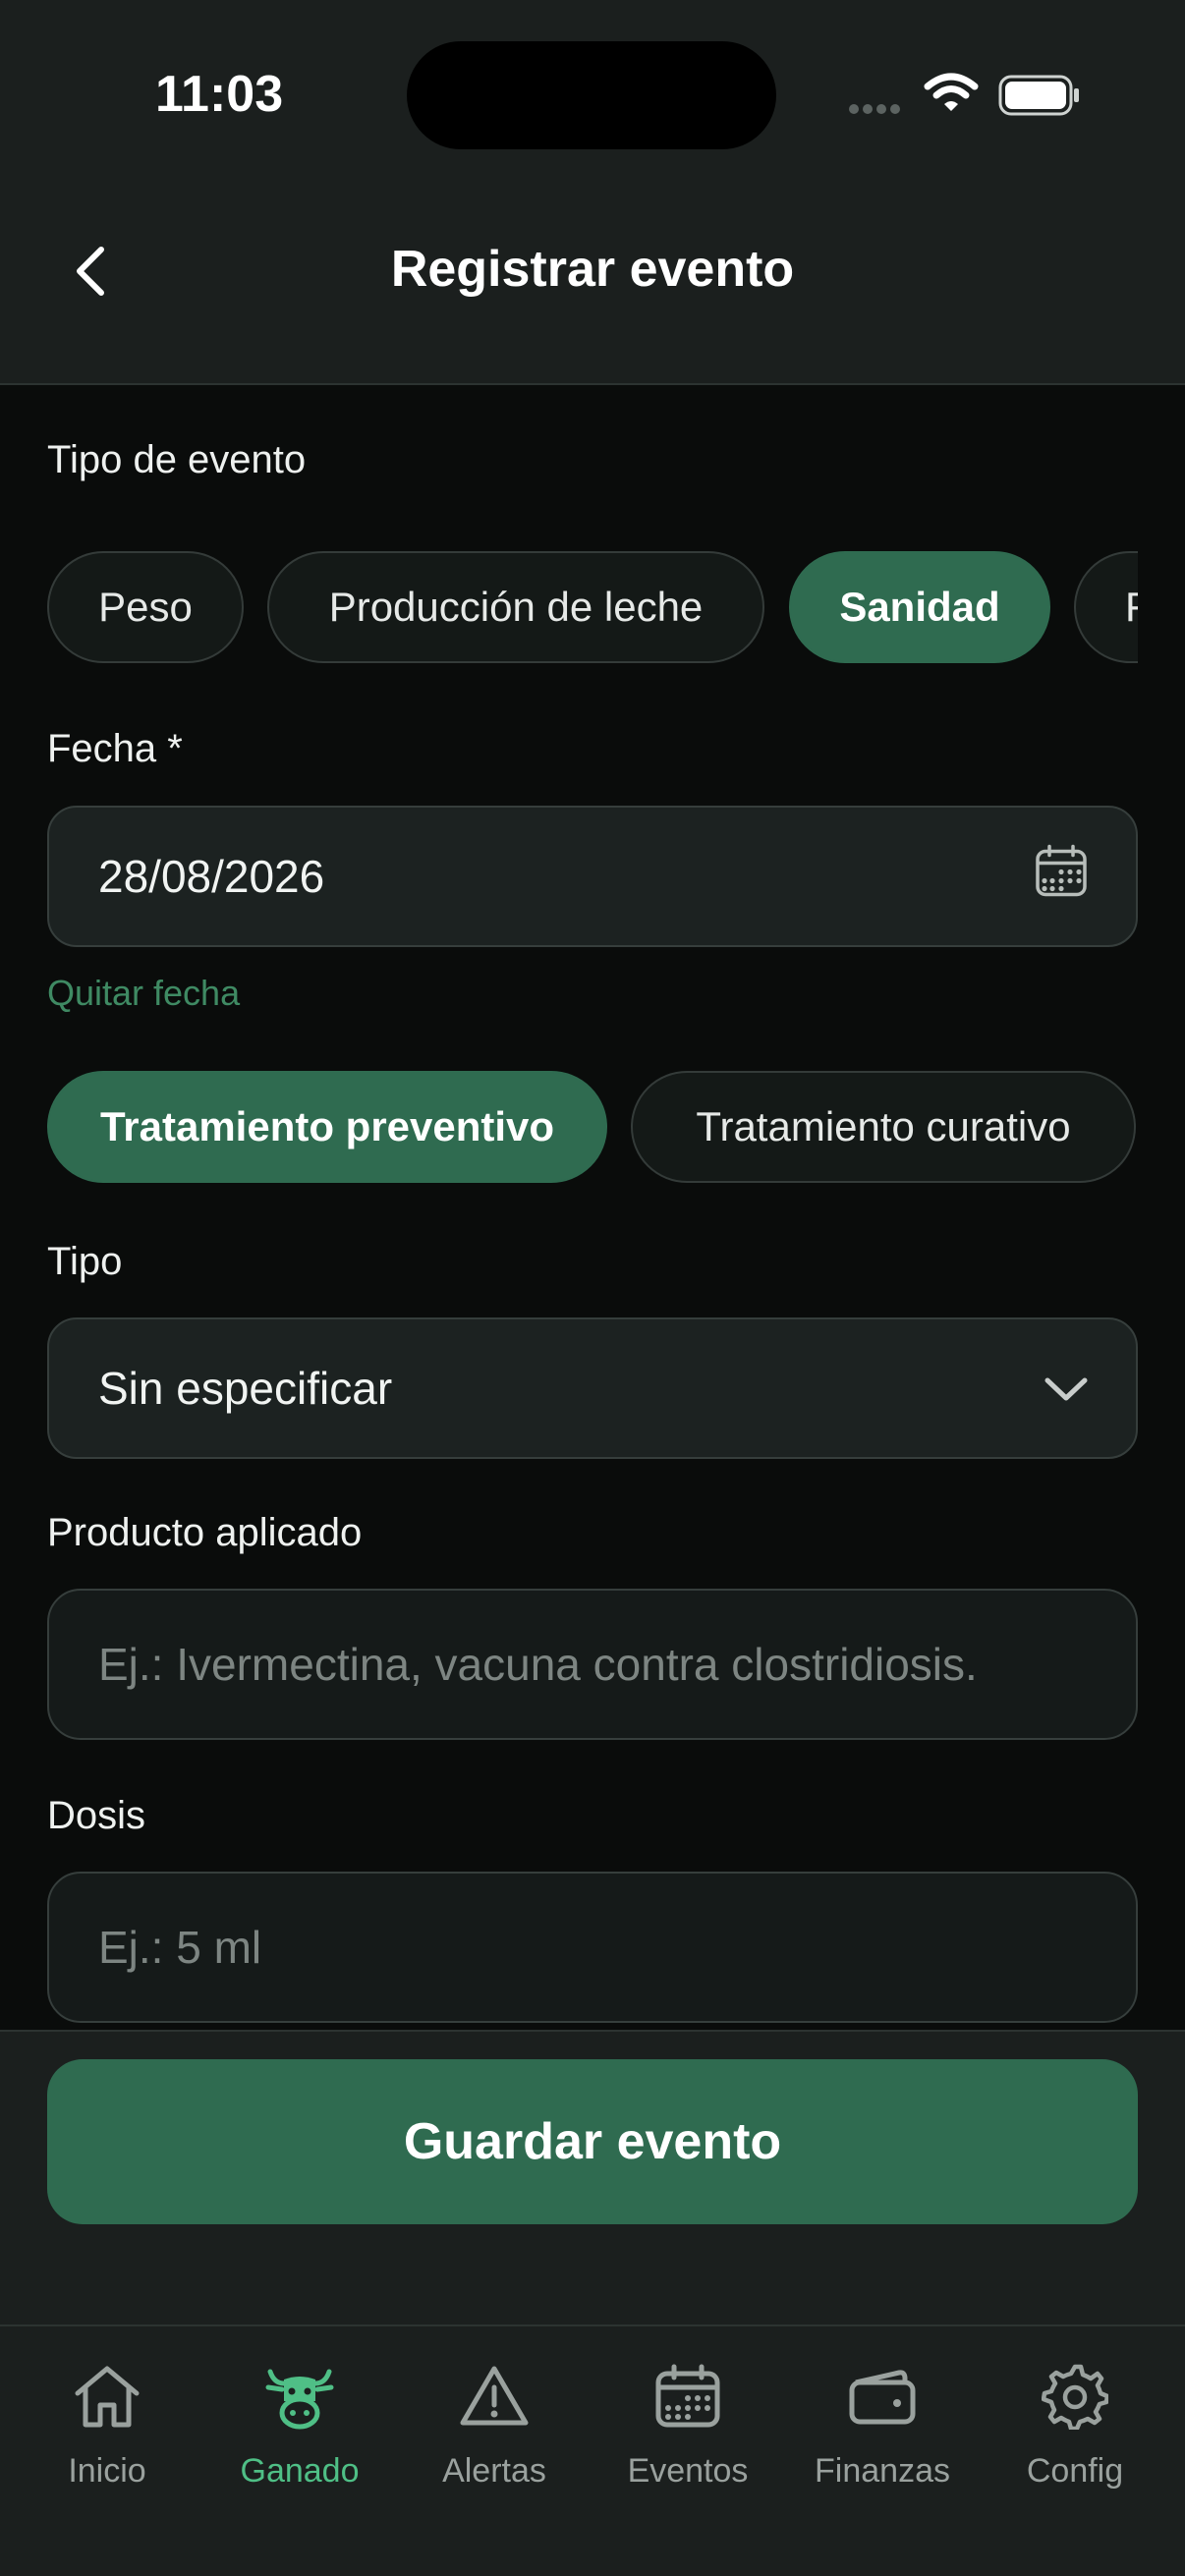 The width and height of the screenshot is (1185, 2576). What do you see at coordinates (515, 607) in the screenshot?
I see `chip-produccion-leche: Producción de leche` at bounding box center [515, 607].